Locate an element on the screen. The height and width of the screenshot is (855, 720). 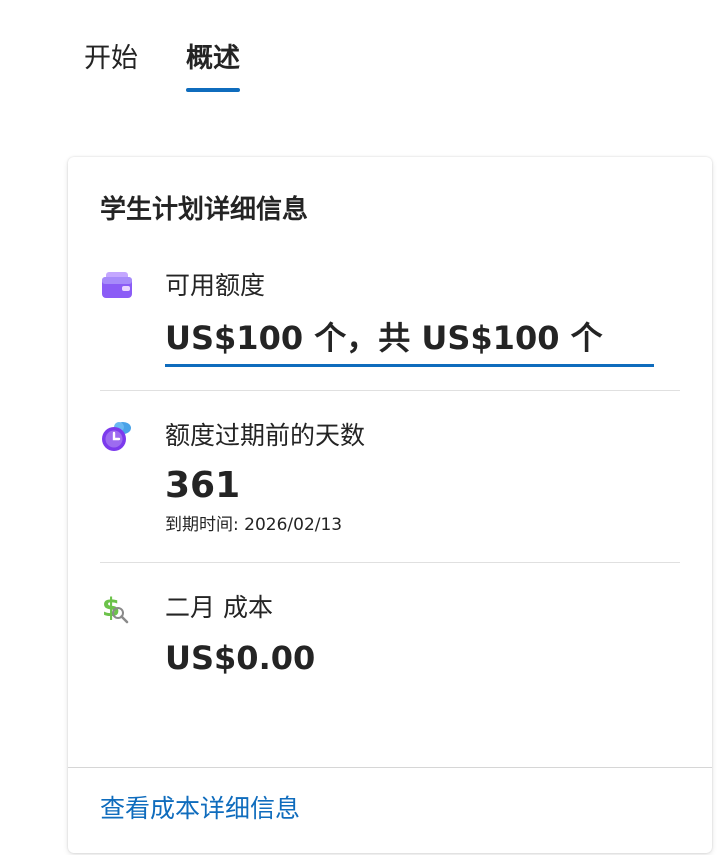
card-title: 学生计划详细信息 is located at coordinates (204, 210).